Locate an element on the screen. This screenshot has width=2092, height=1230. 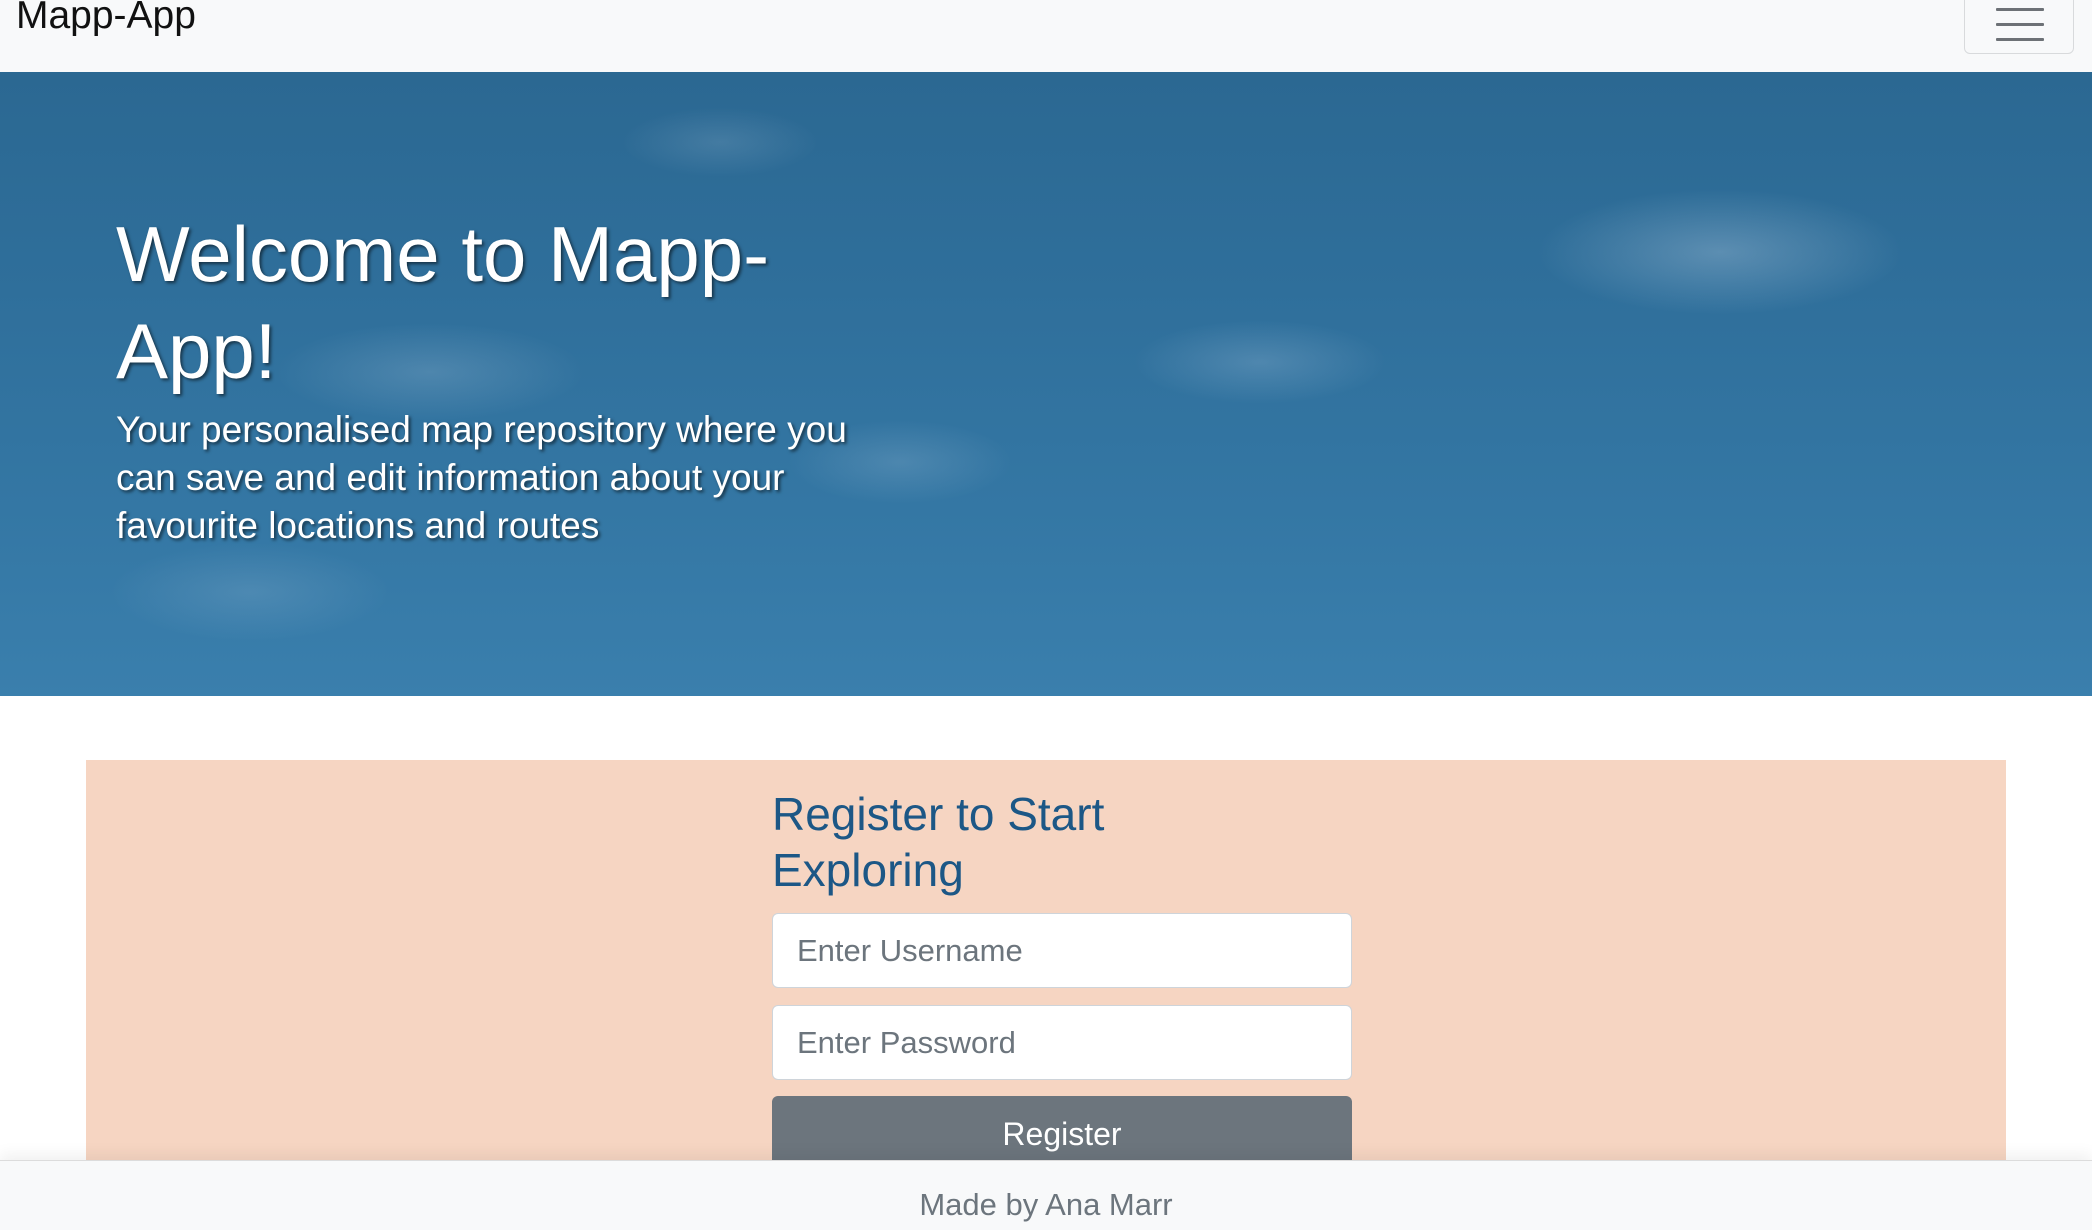
password-input is located at coordinates (1062, 1042).